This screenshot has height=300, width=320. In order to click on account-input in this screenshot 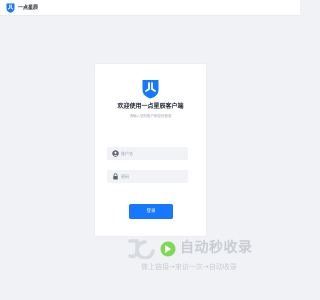, I will do `click(153, 153)`.